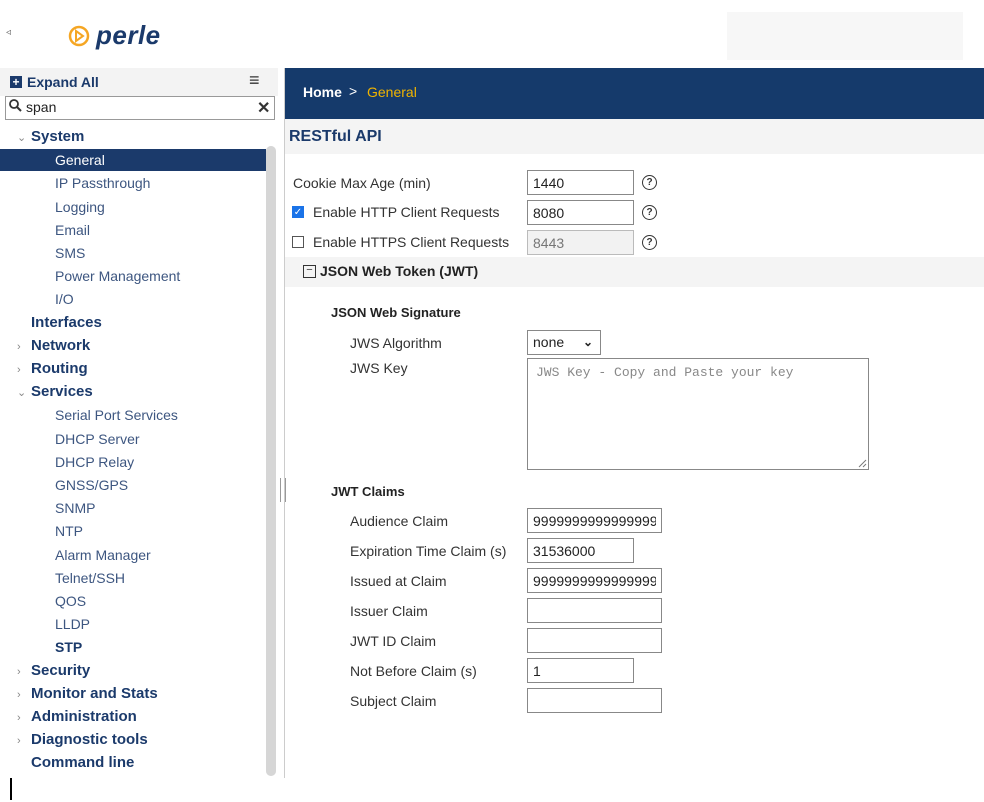 This screenshot has height=802, width=984. I want to click on breadcrumb-home-link: Home, so click(322, 92).